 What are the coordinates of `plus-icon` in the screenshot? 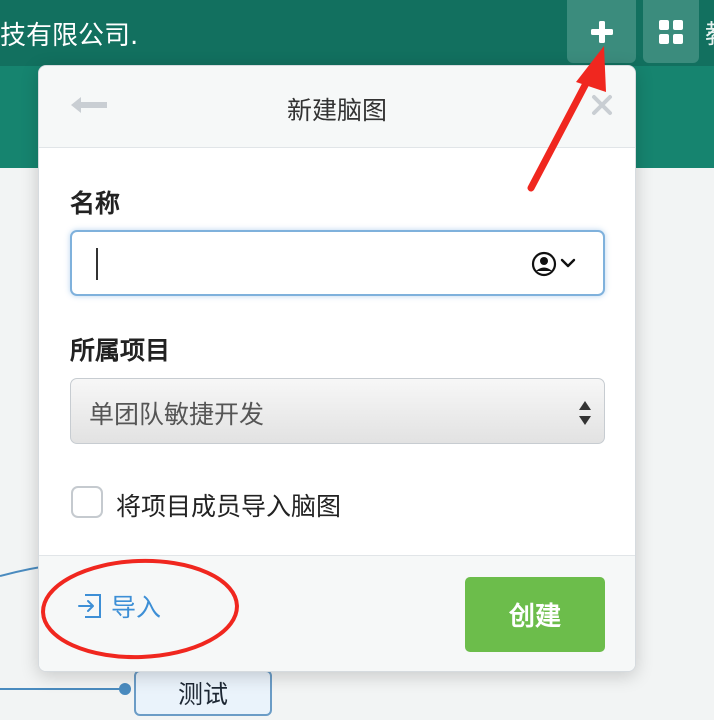 It's located at (601, 31).